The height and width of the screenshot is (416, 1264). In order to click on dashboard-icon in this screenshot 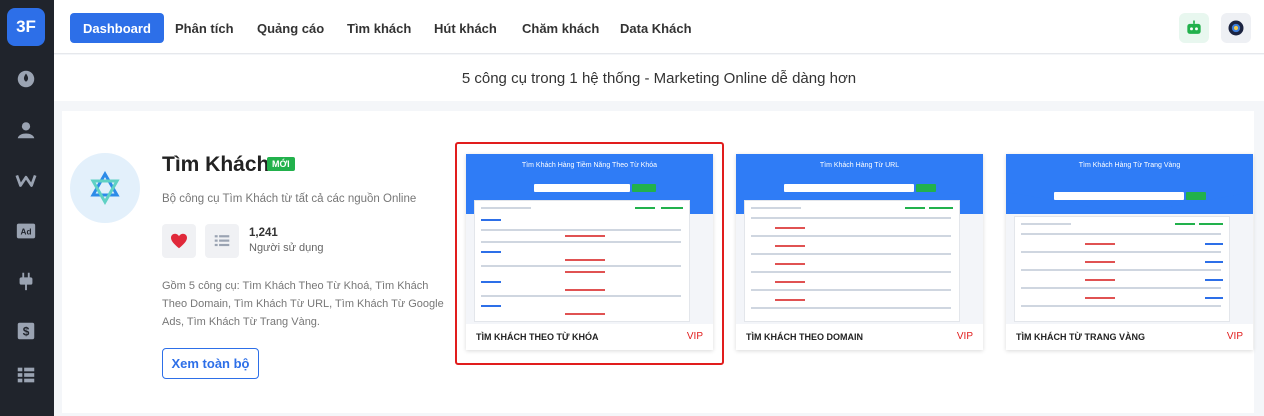, I will do `click(26, 79)`.